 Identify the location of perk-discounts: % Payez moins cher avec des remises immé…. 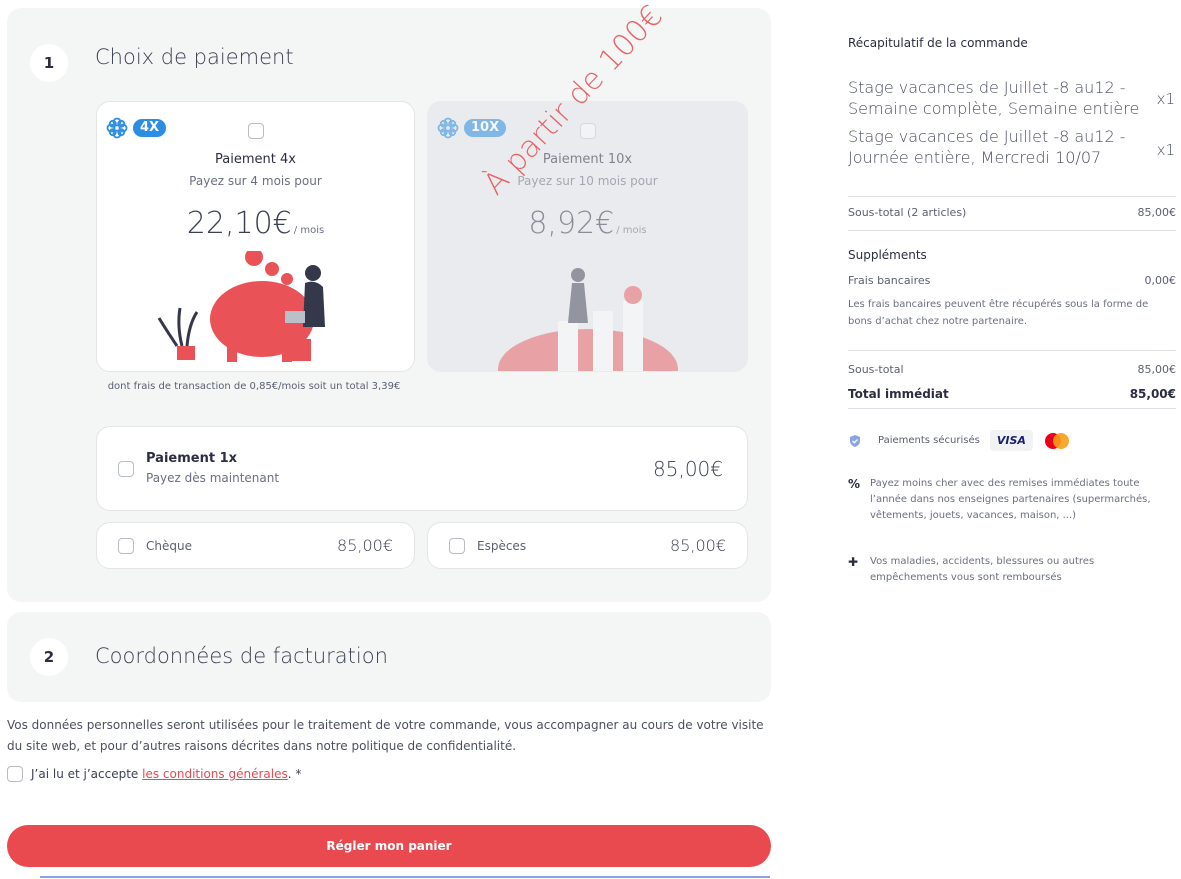
(1008, 500).